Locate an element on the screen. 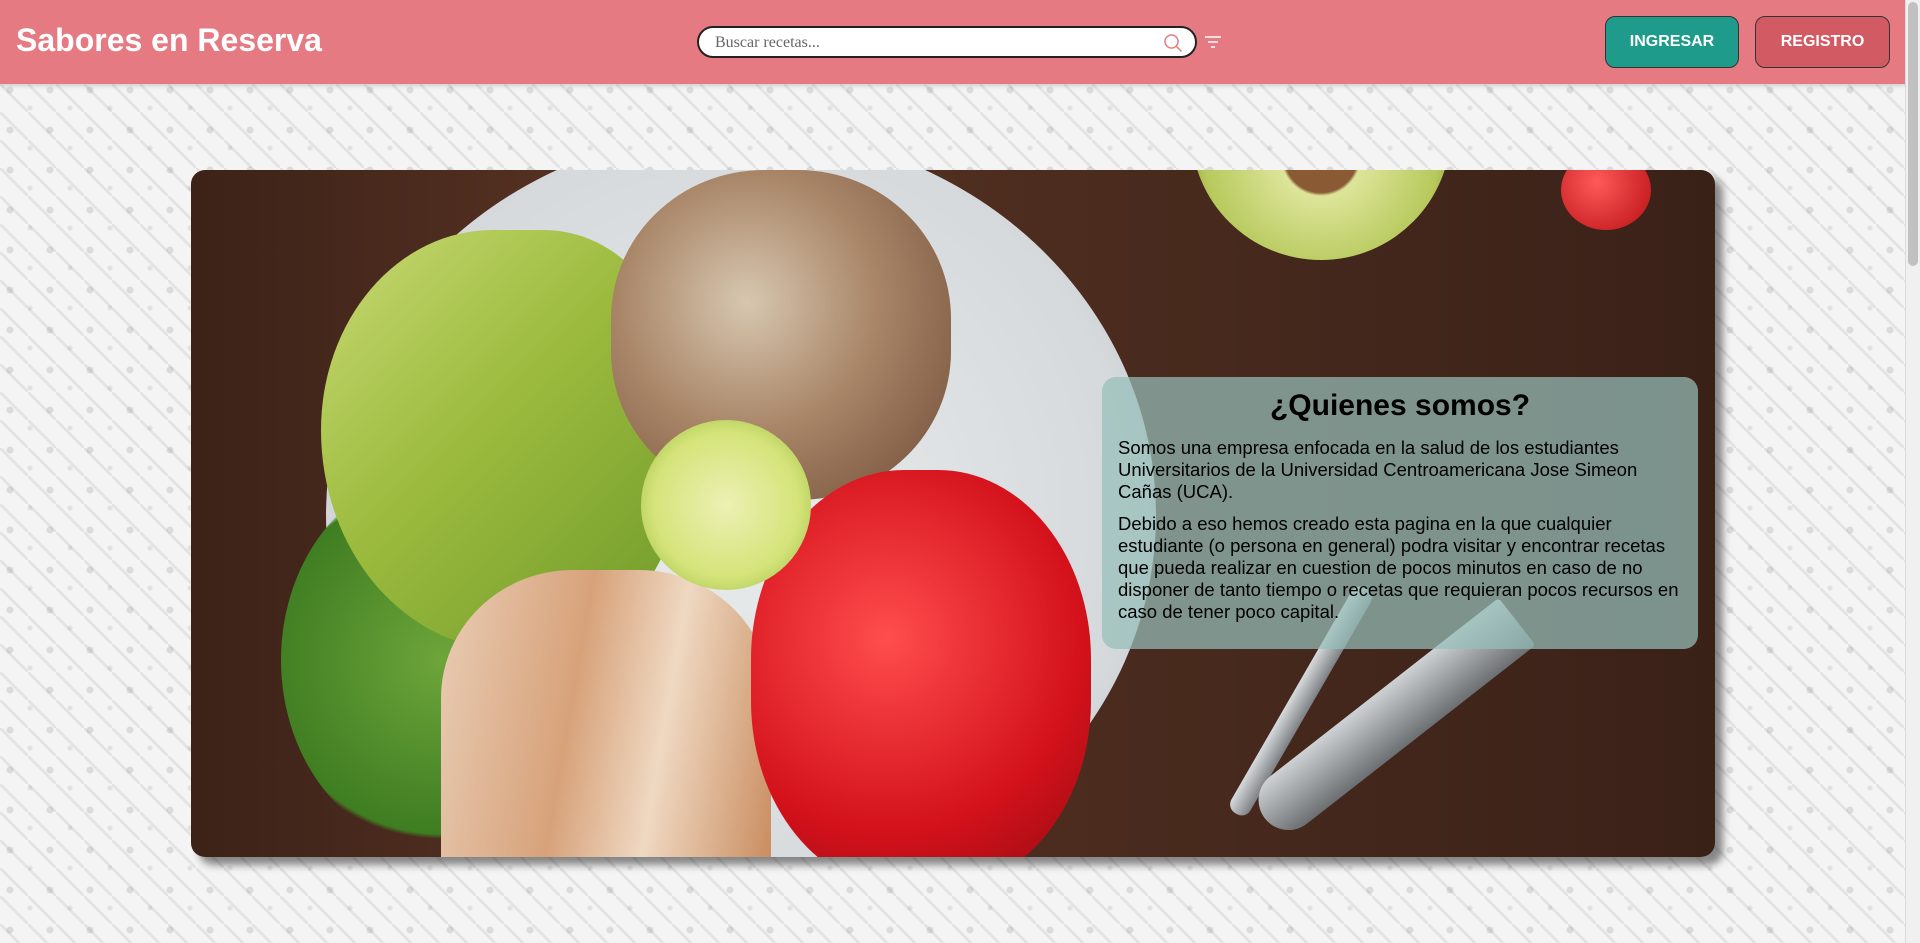 Image resolution: width=1920 pixels, height=943 pixels. scrollbar-thumb is located at coordinates (1913, 134).